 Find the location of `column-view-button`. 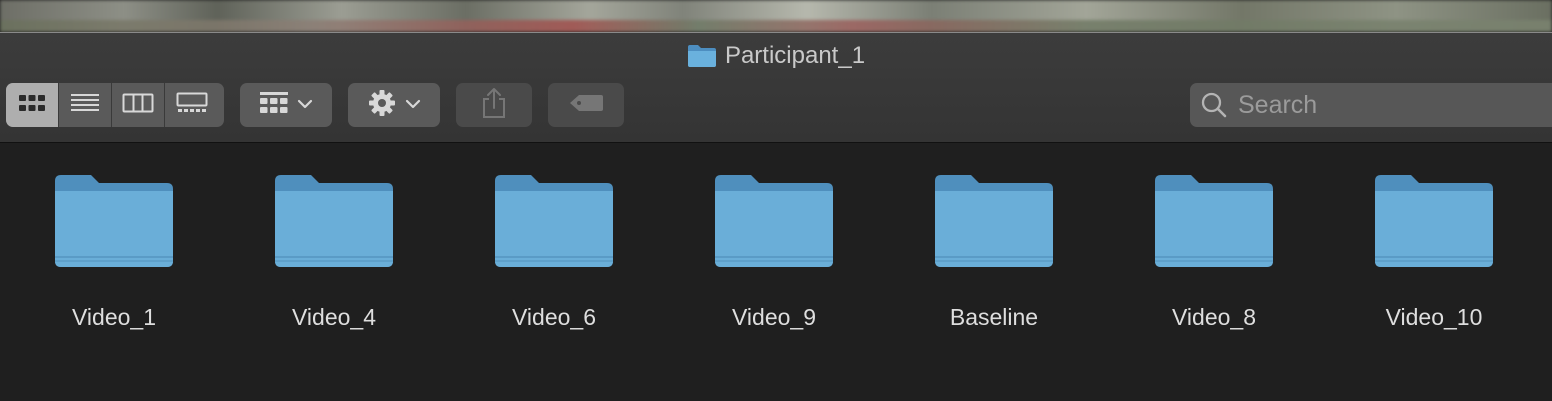

column-view-button is located at coordinates (138, 105).